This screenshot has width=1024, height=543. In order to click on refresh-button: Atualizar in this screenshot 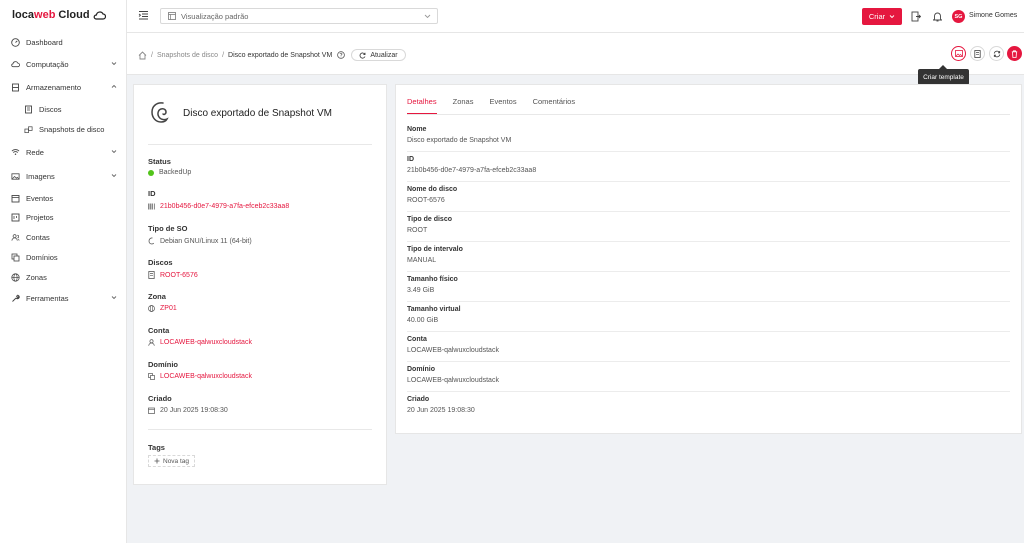, I will do `click(378, 55)`.